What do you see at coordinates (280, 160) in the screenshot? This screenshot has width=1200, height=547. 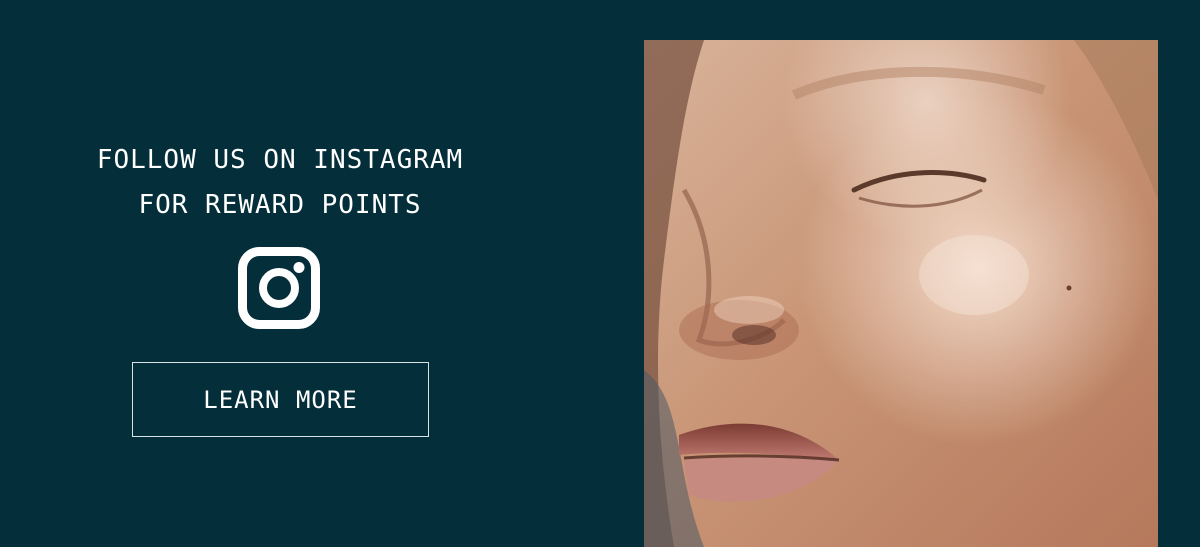 I see `headline-line-1: FOLLOW US ON INSTAGRAM` at bounding box center [280, 160].